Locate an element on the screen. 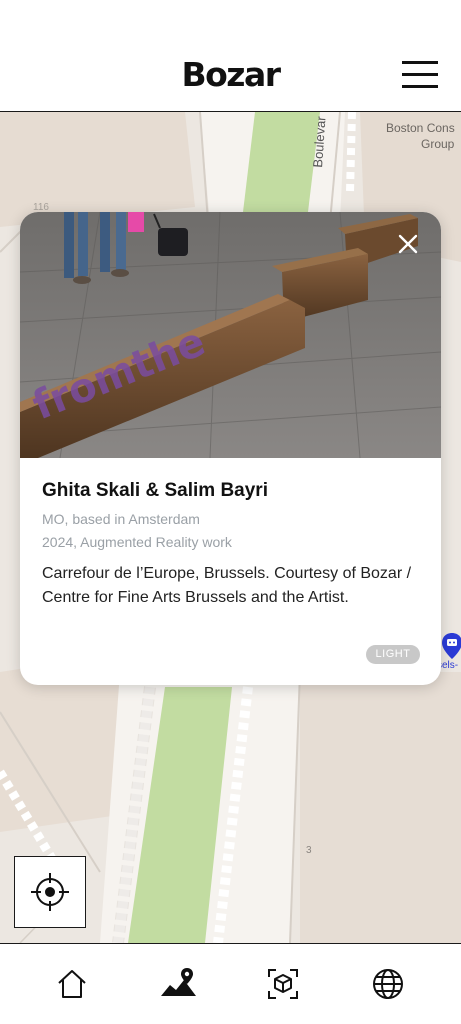  tab-language is located at coordinates (388, 984).